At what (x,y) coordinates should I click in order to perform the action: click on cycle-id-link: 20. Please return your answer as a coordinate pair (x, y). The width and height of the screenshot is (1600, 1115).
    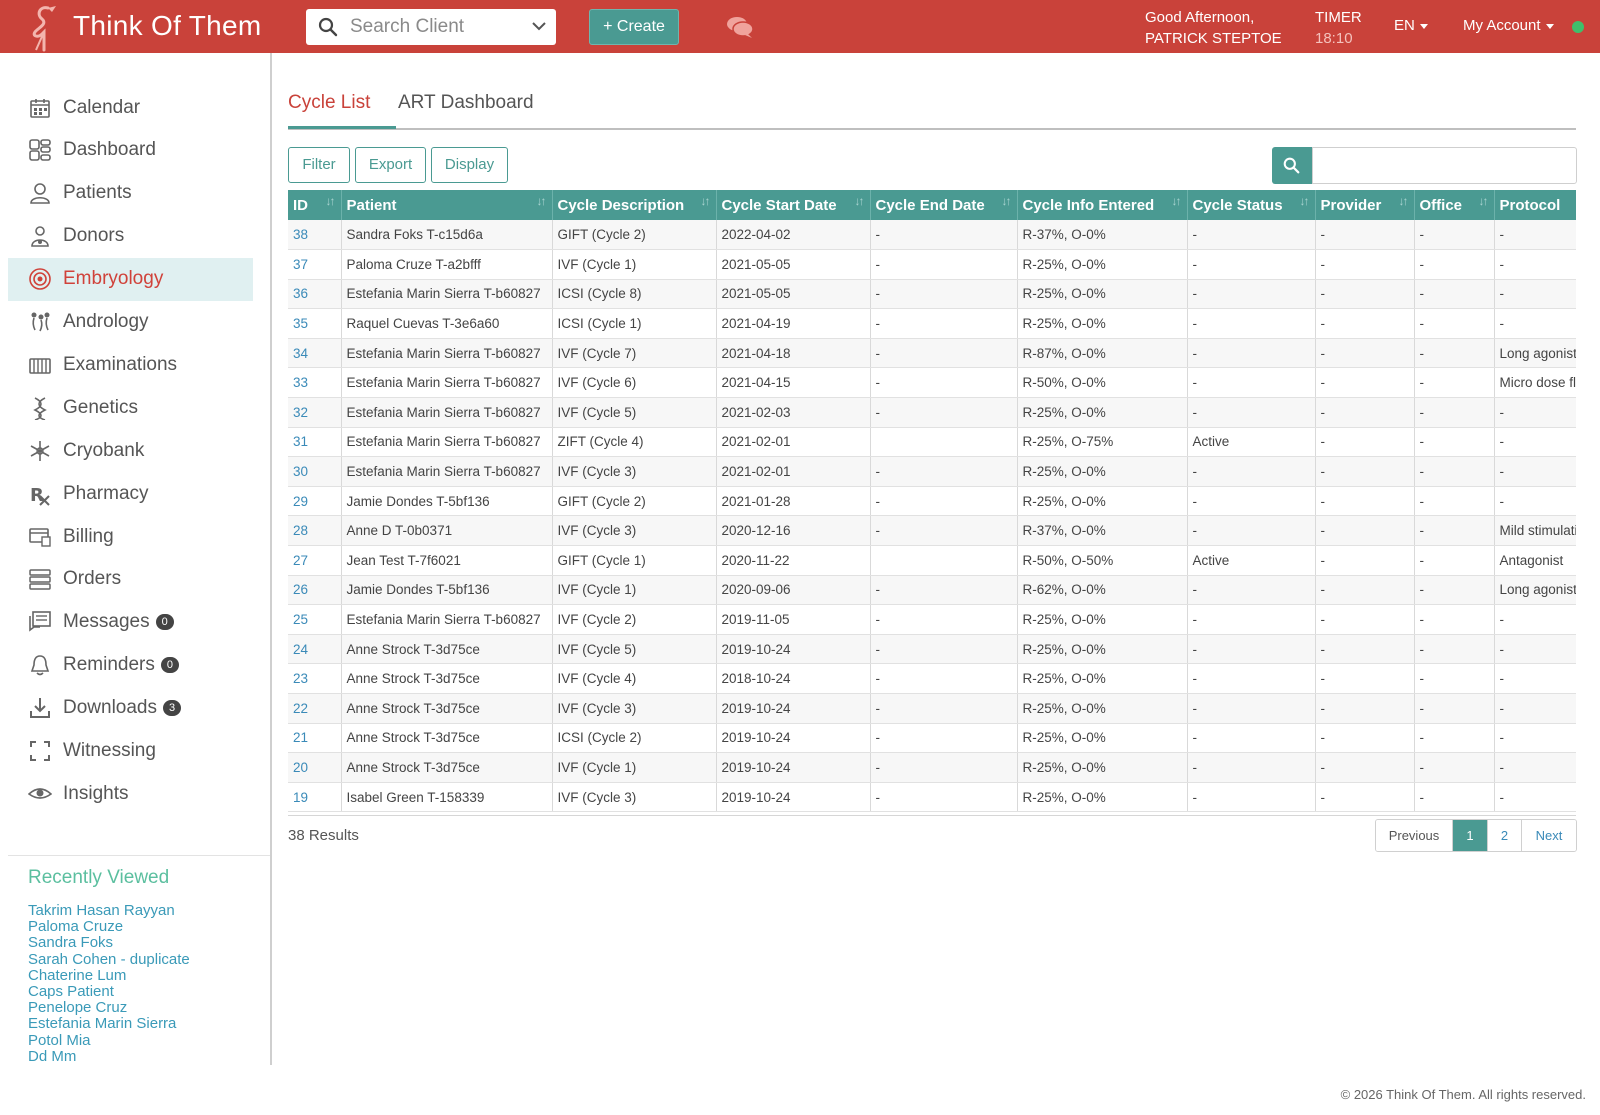
    Looking at the image, I should click on (315, 767).